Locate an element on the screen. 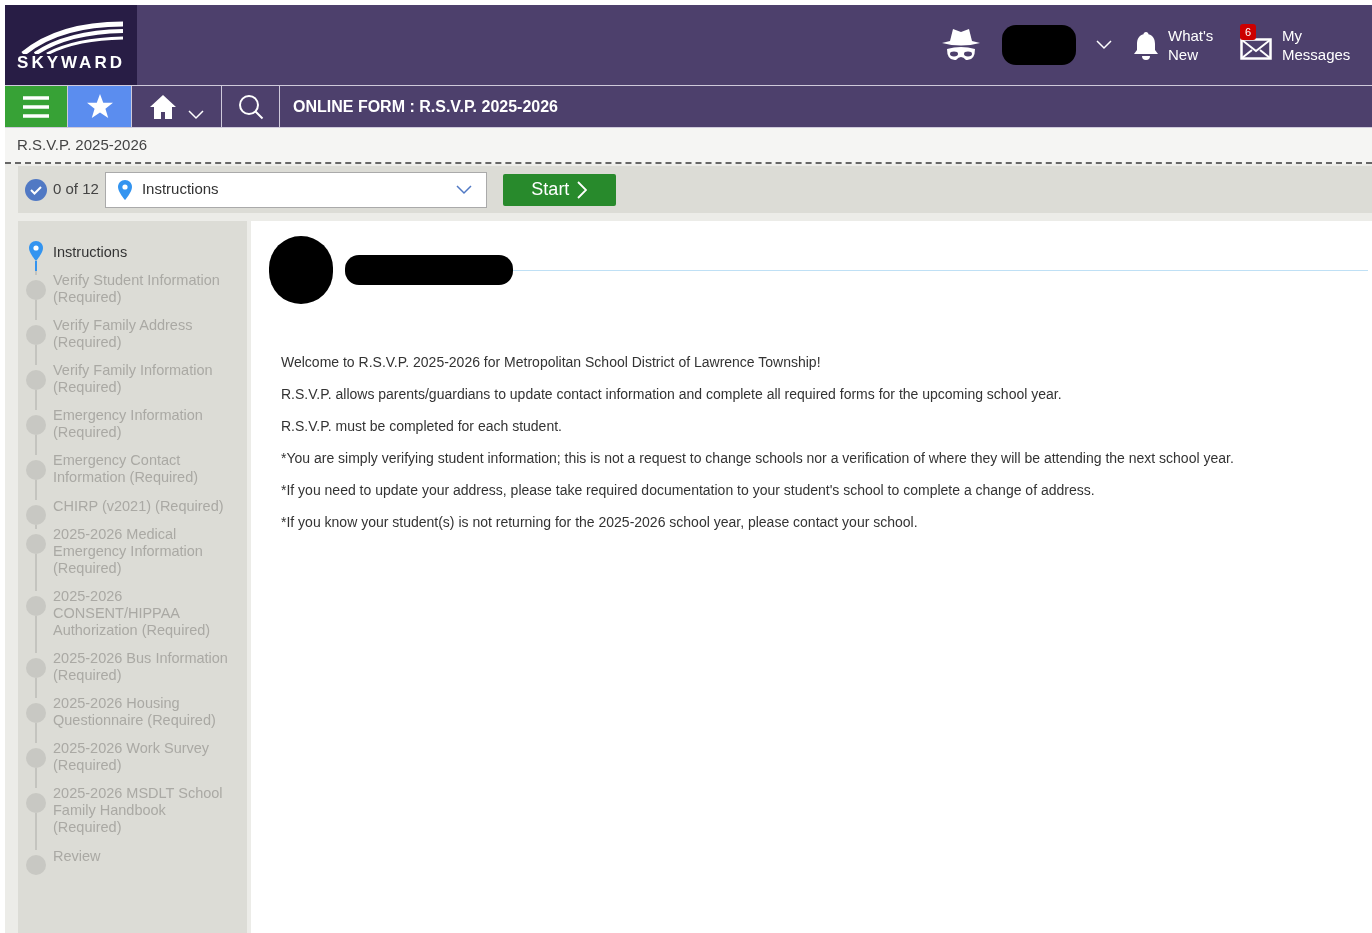  progress-count: 0 of 12 is located at coordinates (76, 189).